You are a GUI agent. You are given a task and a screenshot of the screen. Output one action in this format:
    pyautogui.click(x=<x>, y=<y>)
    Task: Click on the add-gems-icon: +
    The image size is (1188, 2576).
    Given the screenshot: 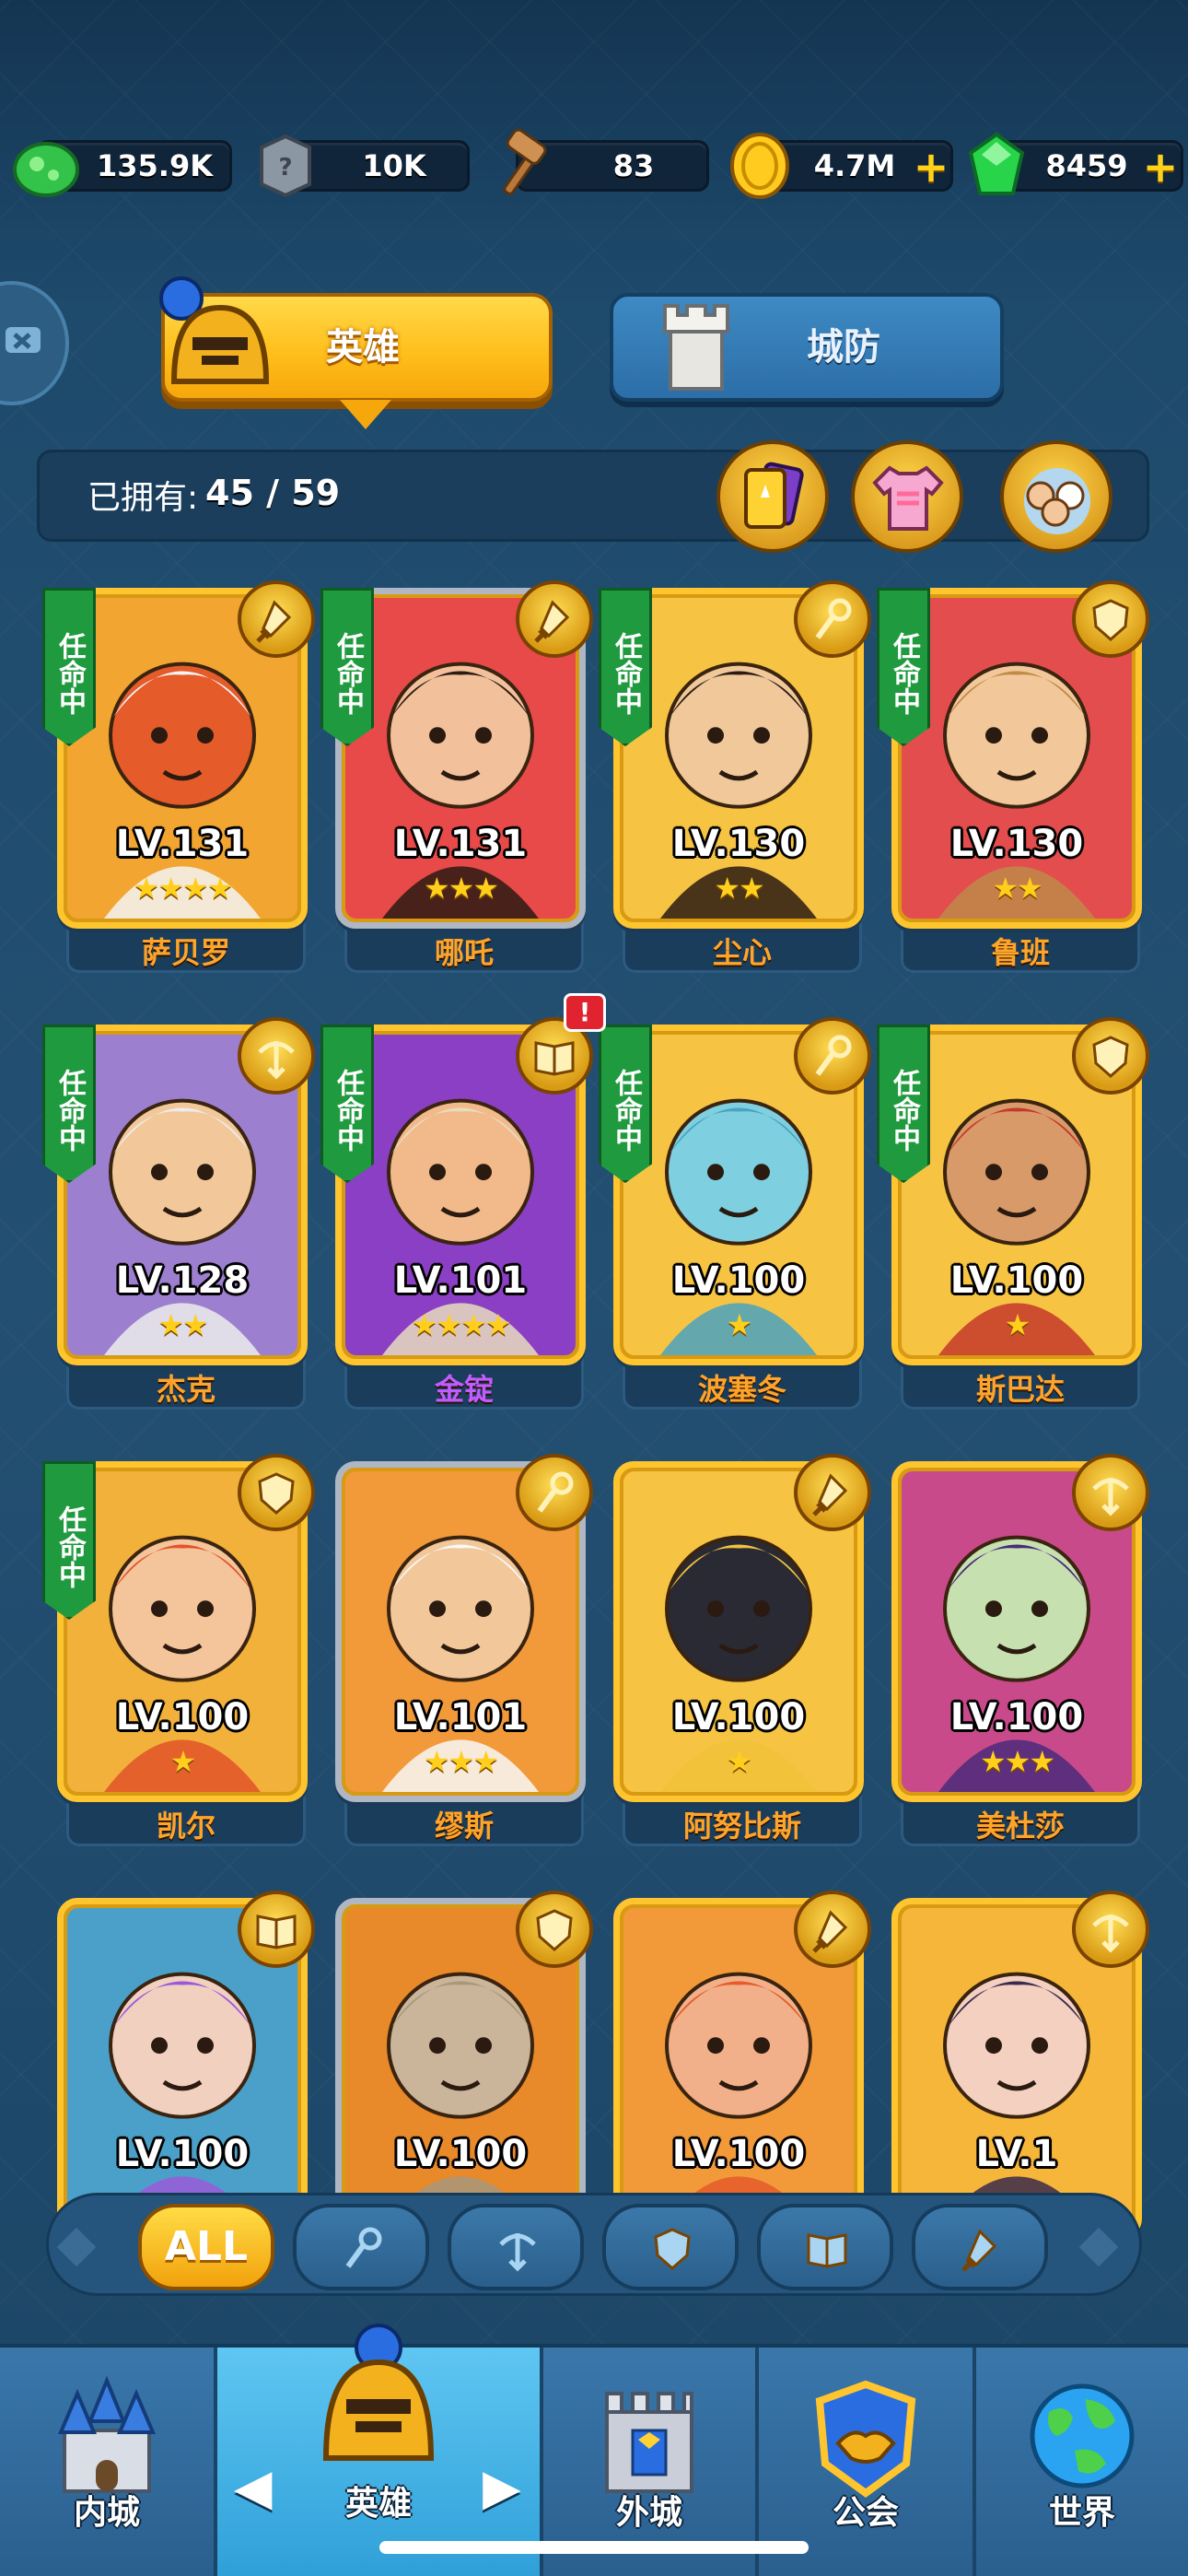 What is the action you would take?
    pyautogui.click(x=1160, y=167)
    